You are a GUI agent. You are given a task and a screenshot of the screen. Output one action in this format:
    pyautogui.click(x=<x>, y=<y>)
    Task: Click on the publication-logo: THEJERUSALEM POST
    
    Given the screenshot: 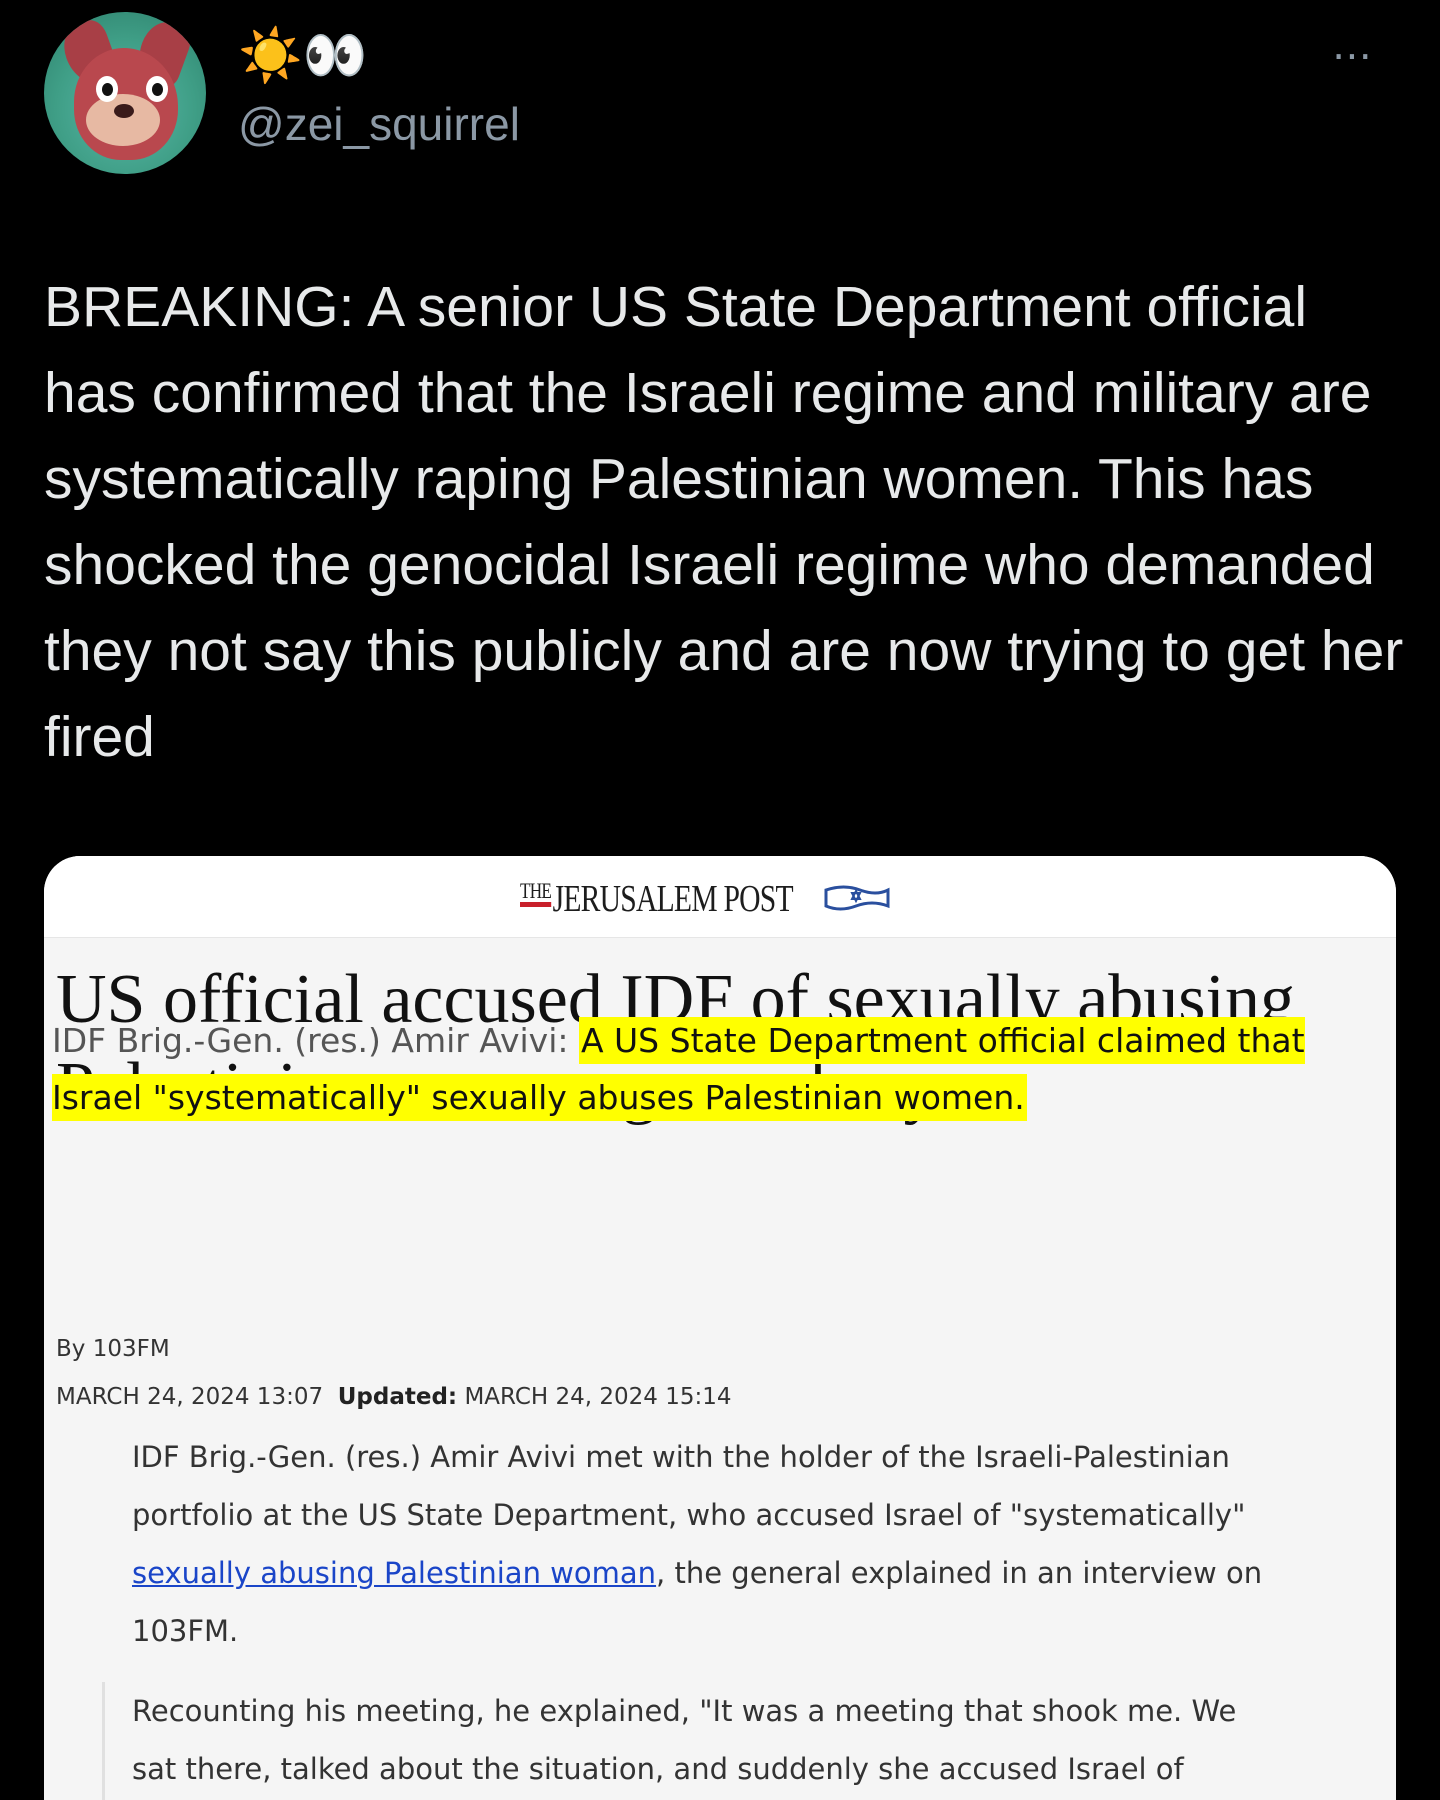 What is the action you would take?
    pyautogui.click(x=657, y=899)
    